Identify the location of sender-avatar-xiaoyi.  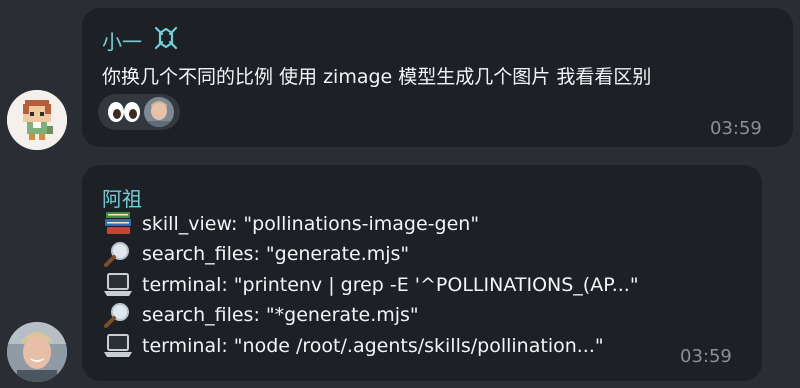
(37, 120).